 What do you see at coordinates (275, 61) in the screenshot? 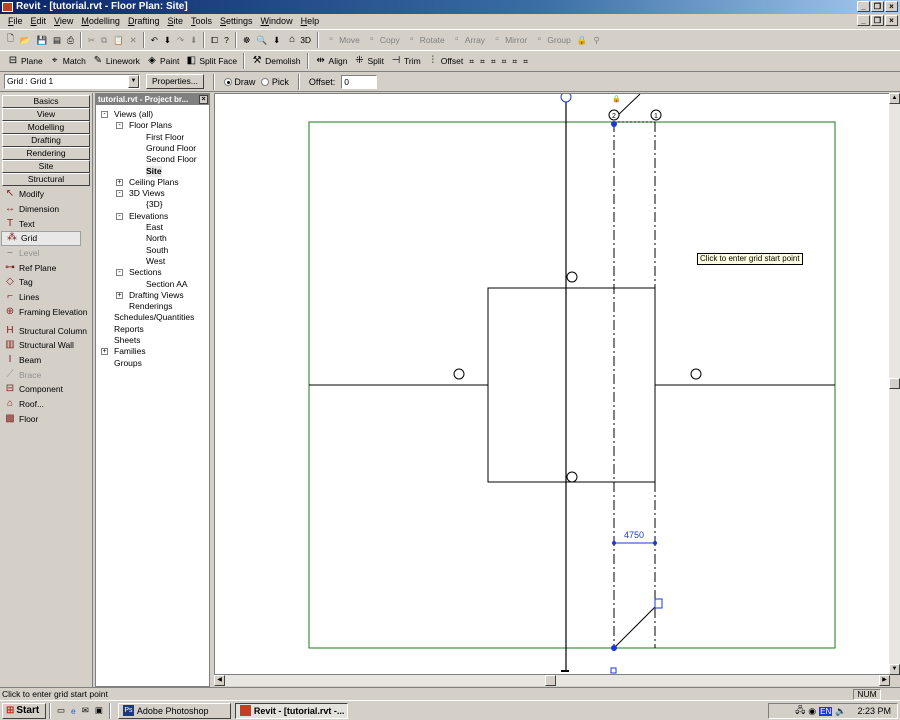
I see `demolish-button: ⚒ Demolish` at bounding box center [275, 61].